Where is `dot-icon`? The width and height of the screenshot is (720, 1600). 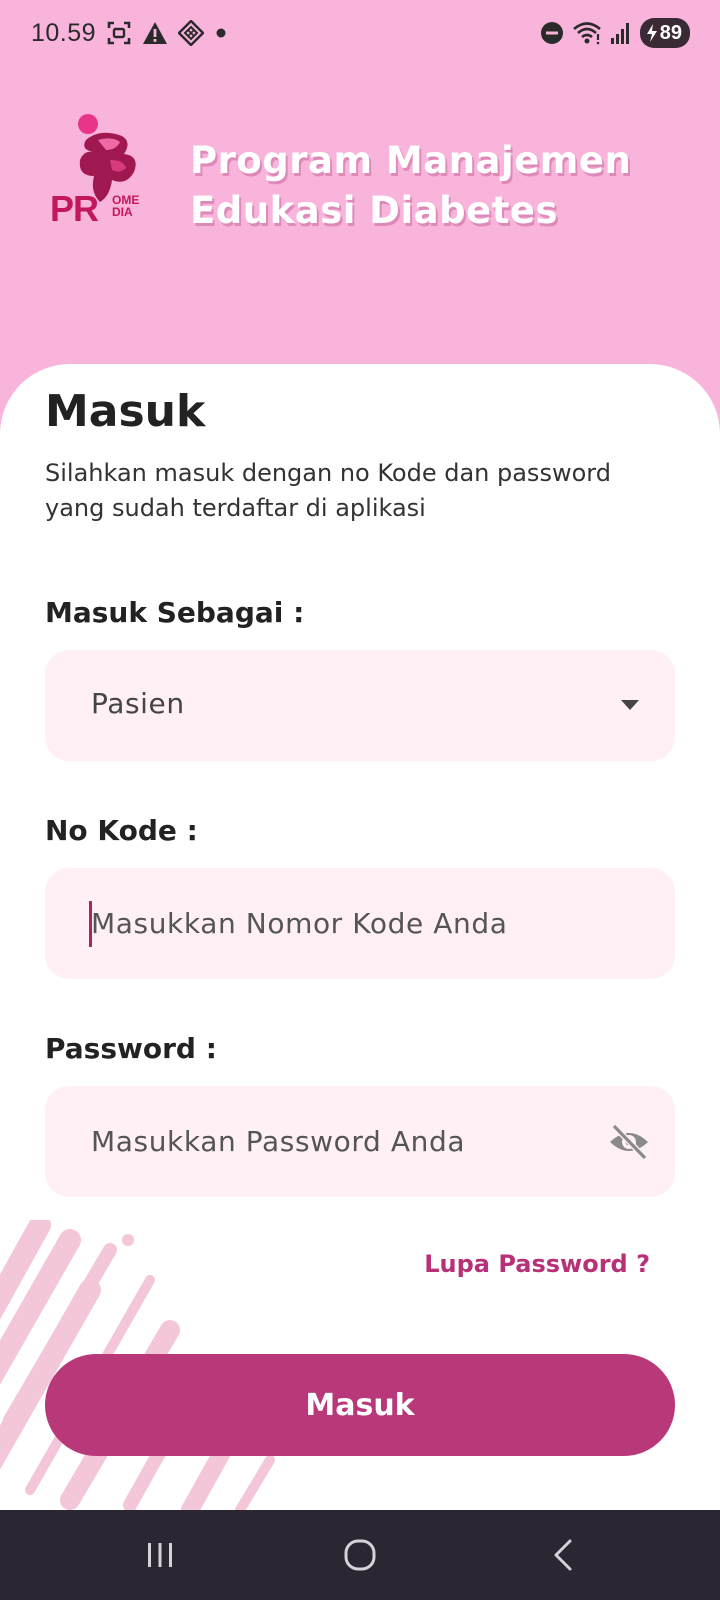 dot-icon is located at coordinates (221, 33).